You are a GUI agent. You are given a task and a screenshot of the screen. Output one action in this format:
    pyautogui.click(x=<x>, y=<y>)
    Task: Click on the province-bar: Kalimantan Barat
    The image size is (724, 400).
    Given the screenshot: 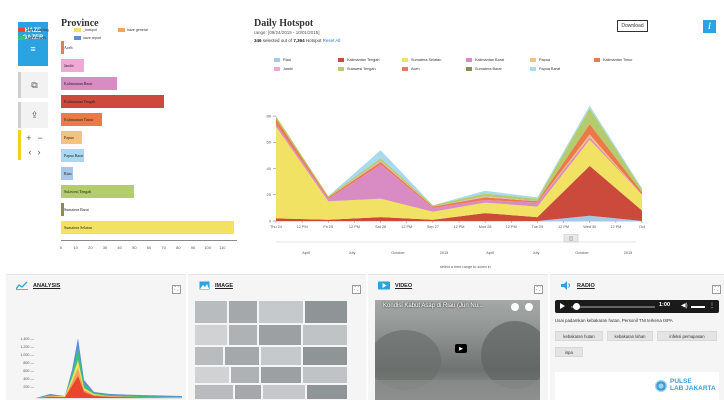 What is the action you would take?
    pyautogui.click(x=89, y=83)
    